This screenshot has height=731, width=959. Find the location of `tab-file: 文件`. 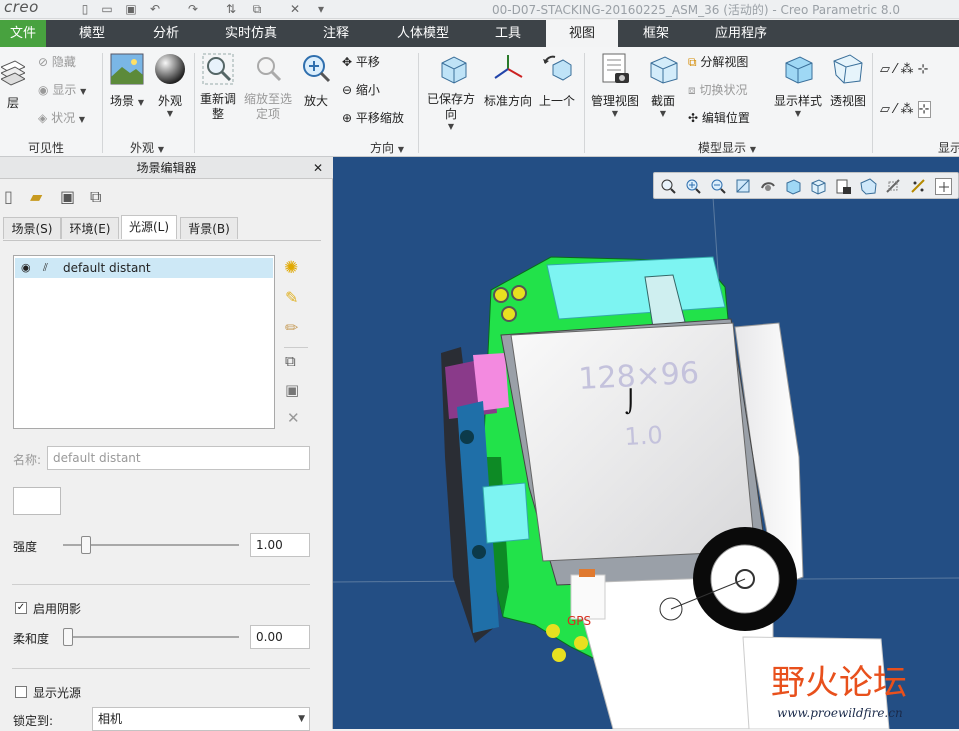

tab-file: 文件 is located at coordinates (23, 33).